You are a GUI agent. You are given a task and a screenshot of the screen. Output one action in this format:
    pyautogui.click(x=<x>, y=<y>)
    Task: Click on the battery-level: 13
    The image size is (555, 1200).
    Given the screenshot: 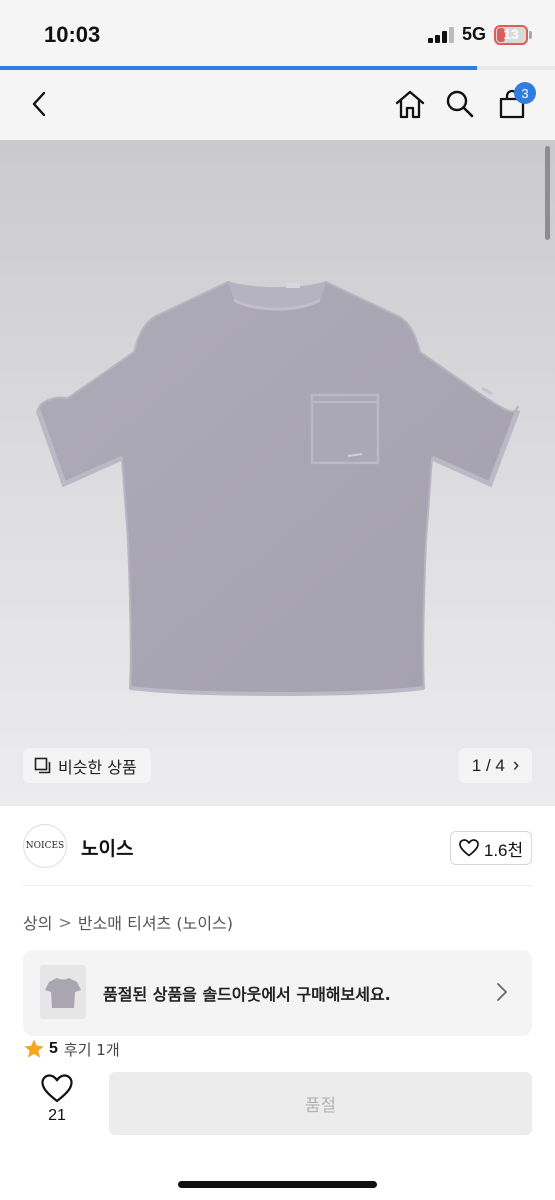 What is the action you would take?
    pyautogui.click(x=511, y=34)
    